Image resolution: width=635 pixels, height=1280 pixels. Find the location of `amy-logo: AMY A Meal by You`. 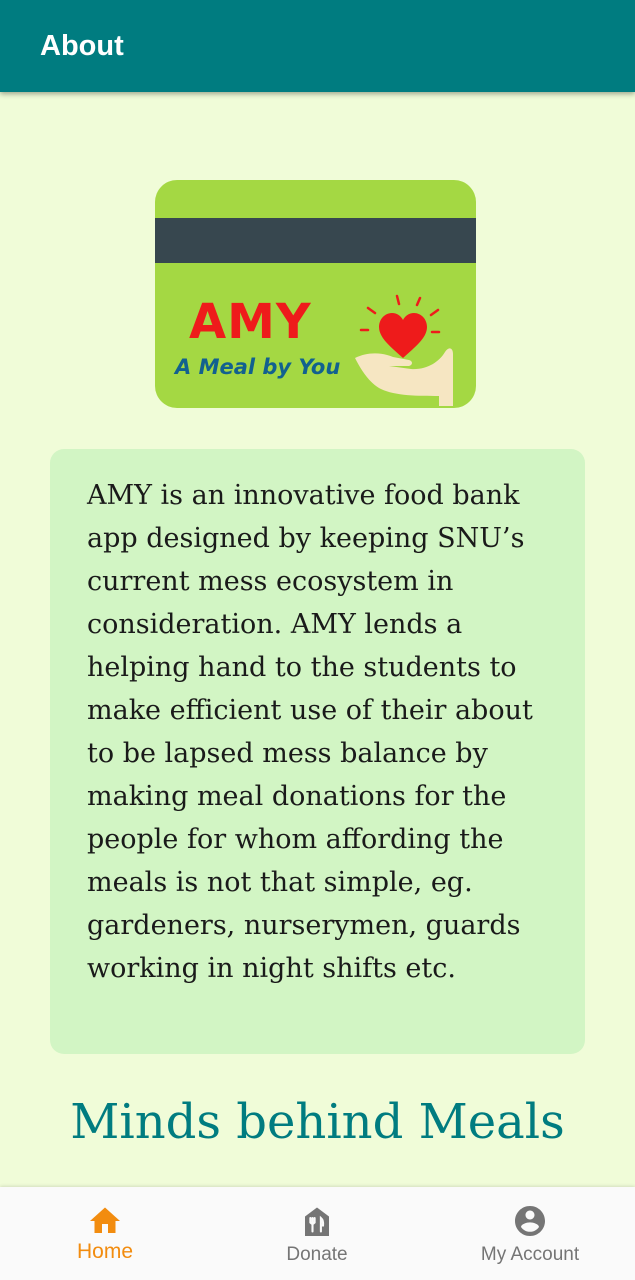

amy-logo: AMY A Meal by You is located at coordinates (315, 294).